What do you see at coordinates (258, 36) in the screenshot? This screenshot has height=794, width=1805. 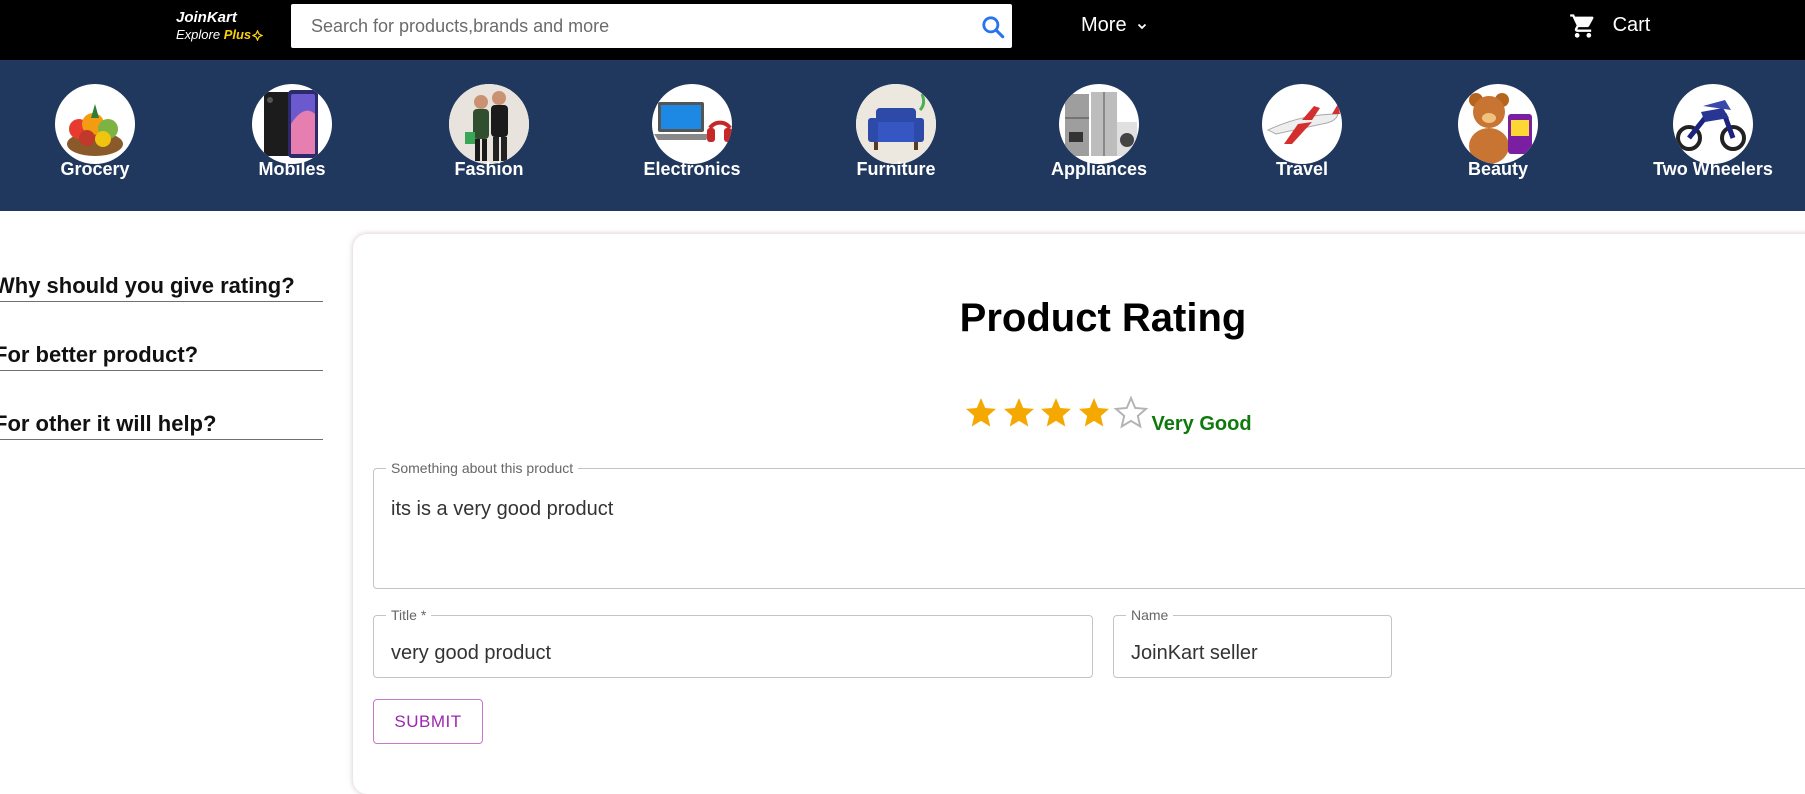 I see `plus-icon` at bounding box center [258, 36].